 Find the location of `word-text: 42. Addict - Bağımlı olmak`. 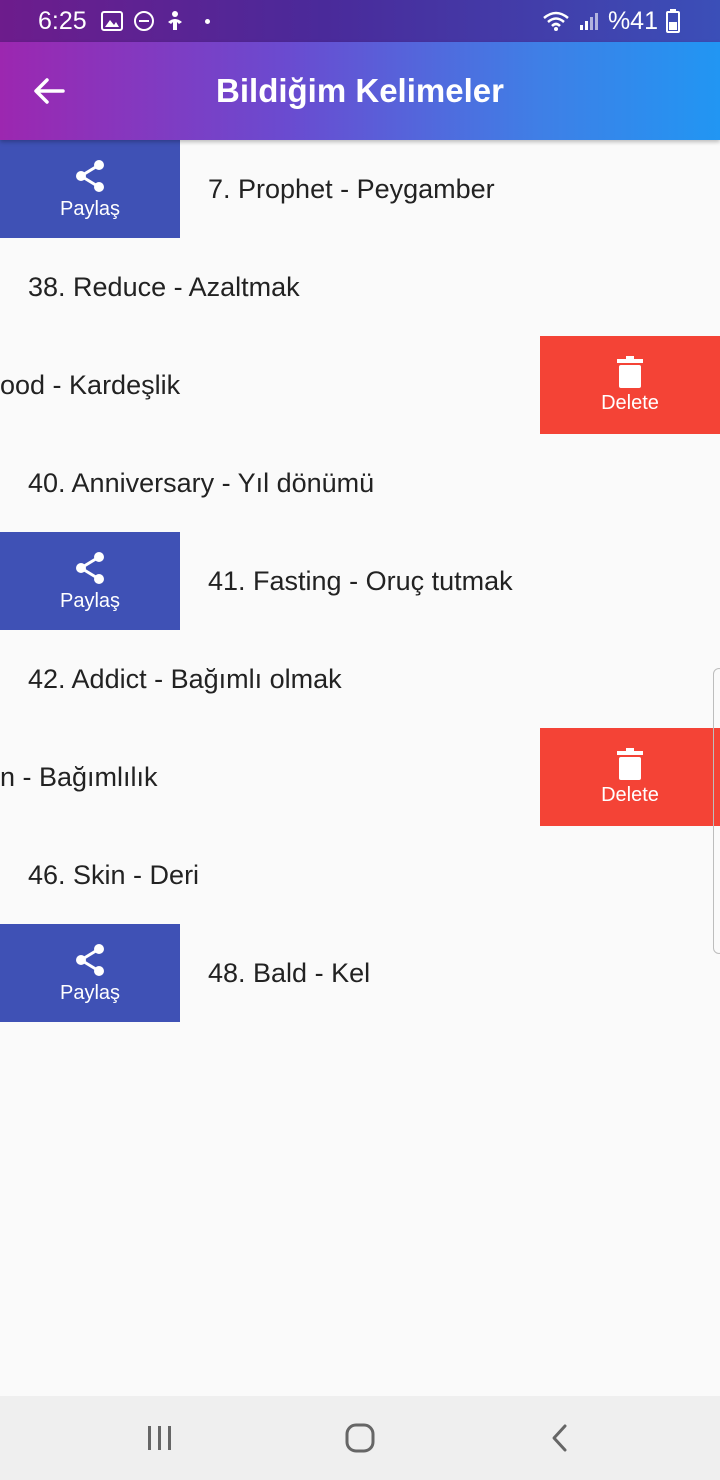

word-text: 42. Addict - Bağımlı olmak is located at coordinates (185, 679).